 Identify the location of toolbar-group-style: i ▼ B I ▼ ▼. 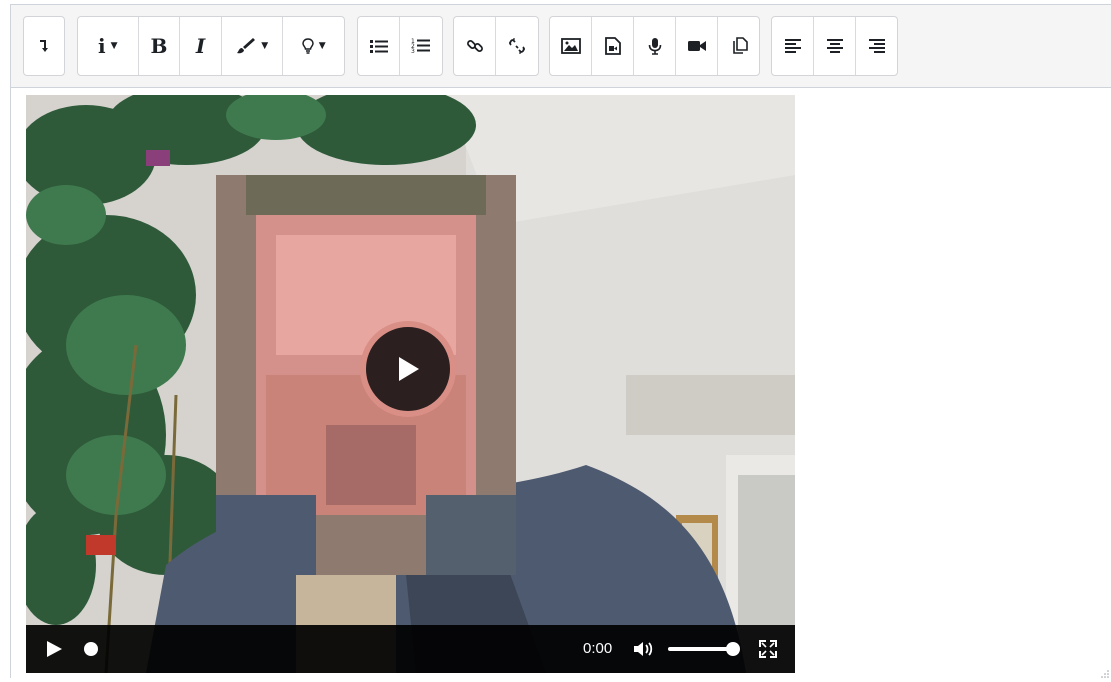
(211, 46).